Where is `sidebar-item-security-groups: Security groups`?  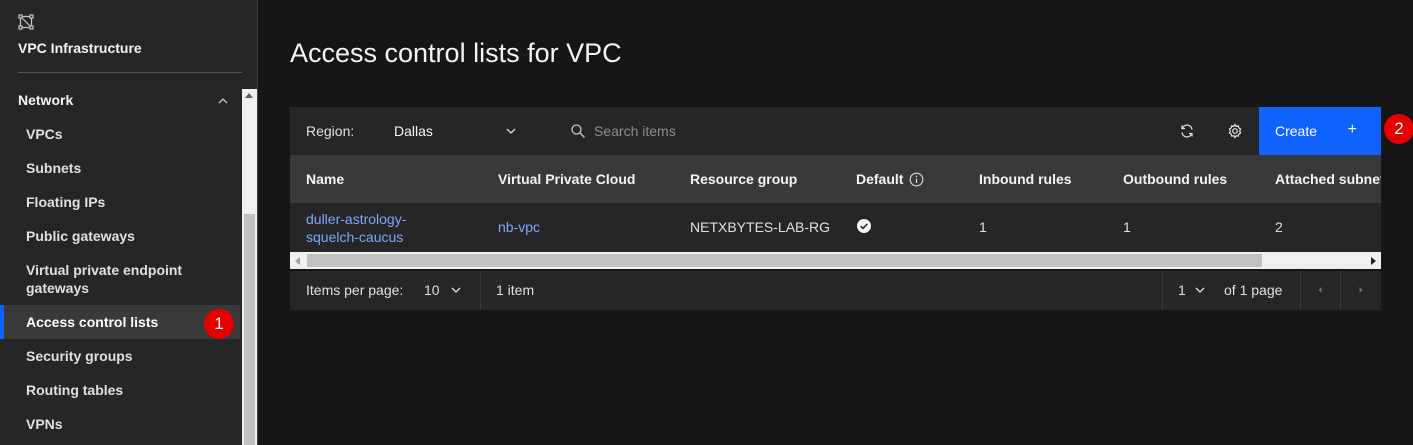
sidebar-item-security-groups: Security groups is located at coordinates (120, 356).